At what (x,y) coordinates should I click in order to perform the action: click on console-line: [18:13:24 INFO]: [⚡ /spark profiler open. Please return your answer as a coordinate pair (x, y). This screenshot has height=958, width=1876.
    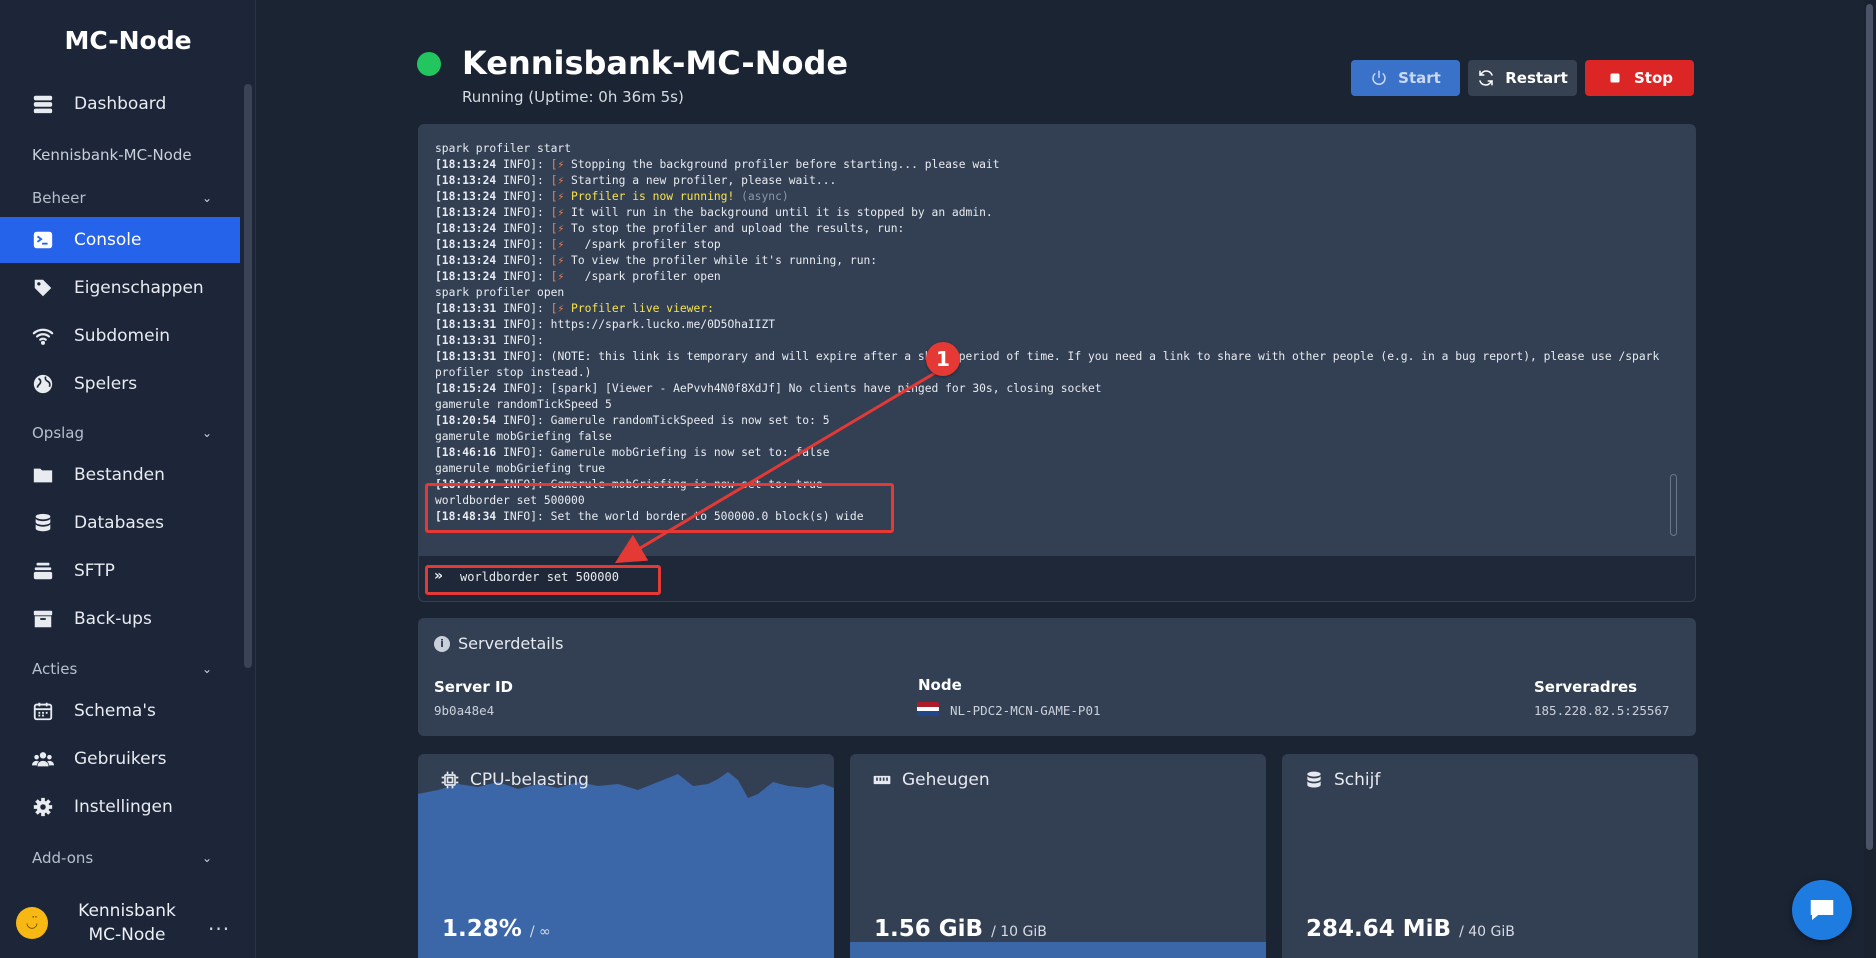
    Looking at the image, I should click on (1055, 277).